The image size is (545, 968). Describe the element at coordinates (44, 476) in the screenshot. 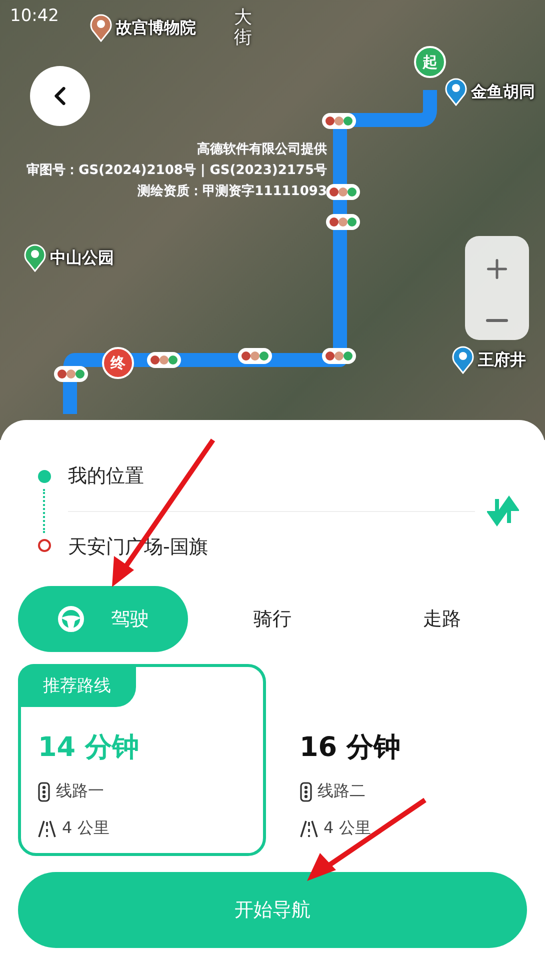

I see `origin-dot` at that location.